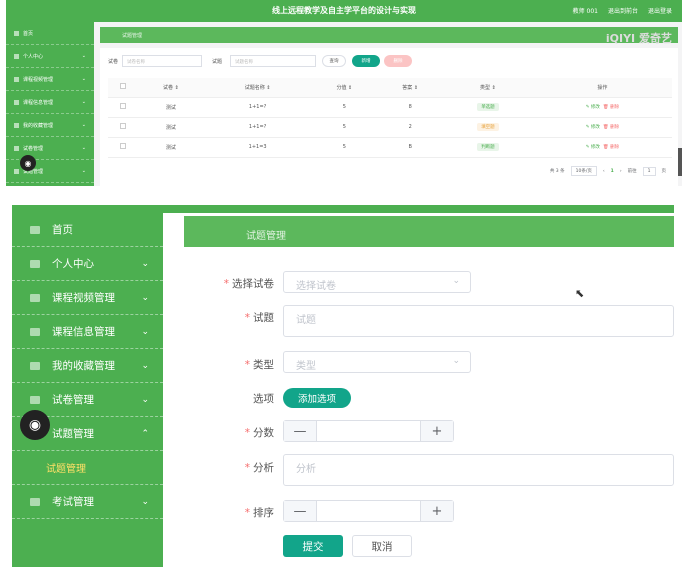  I want to click on prev-page-button: ‹, so click(604, 171).